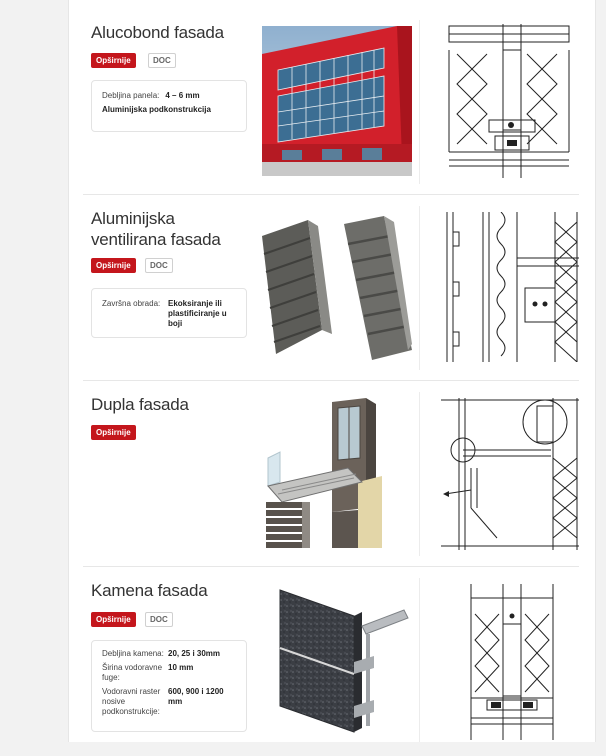 The image size is (606, 756). Describe the element at coordinates (132, 672) in the screenshot. I see `spec-label: Širina vodoravne fuge:` at that location.